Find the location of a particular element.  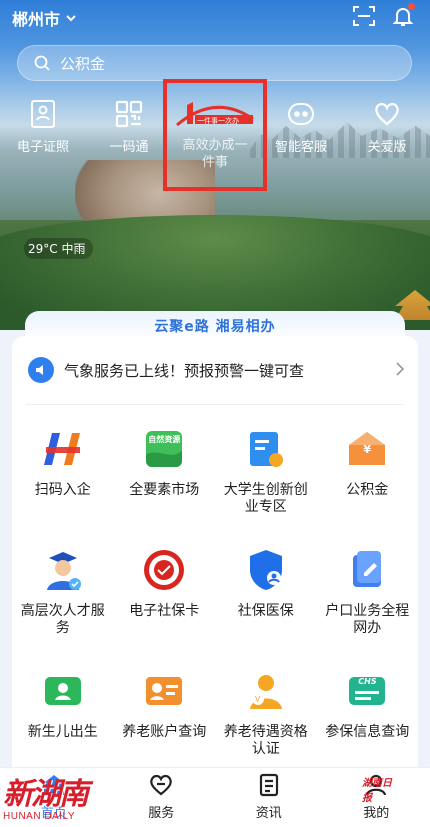

city-label: 郴州市 is located at coordinates (36, 19).